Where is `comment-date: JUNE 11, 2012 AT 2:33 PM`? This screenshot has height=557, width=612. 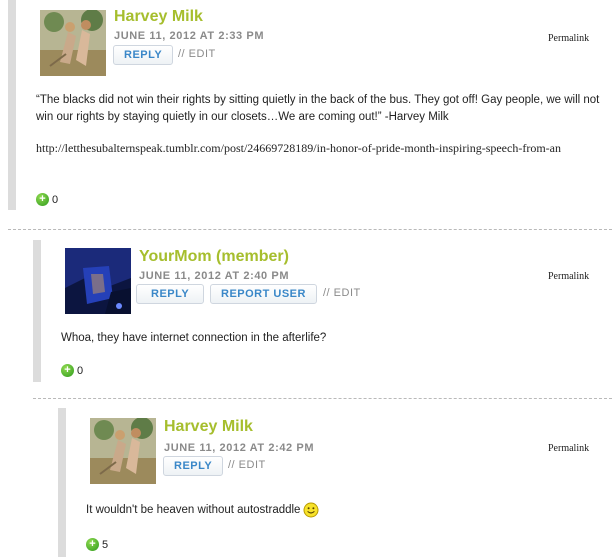
comment-date: JUNE 11, 2012 AT 2:33 PM is located at coordinates (189, 36).